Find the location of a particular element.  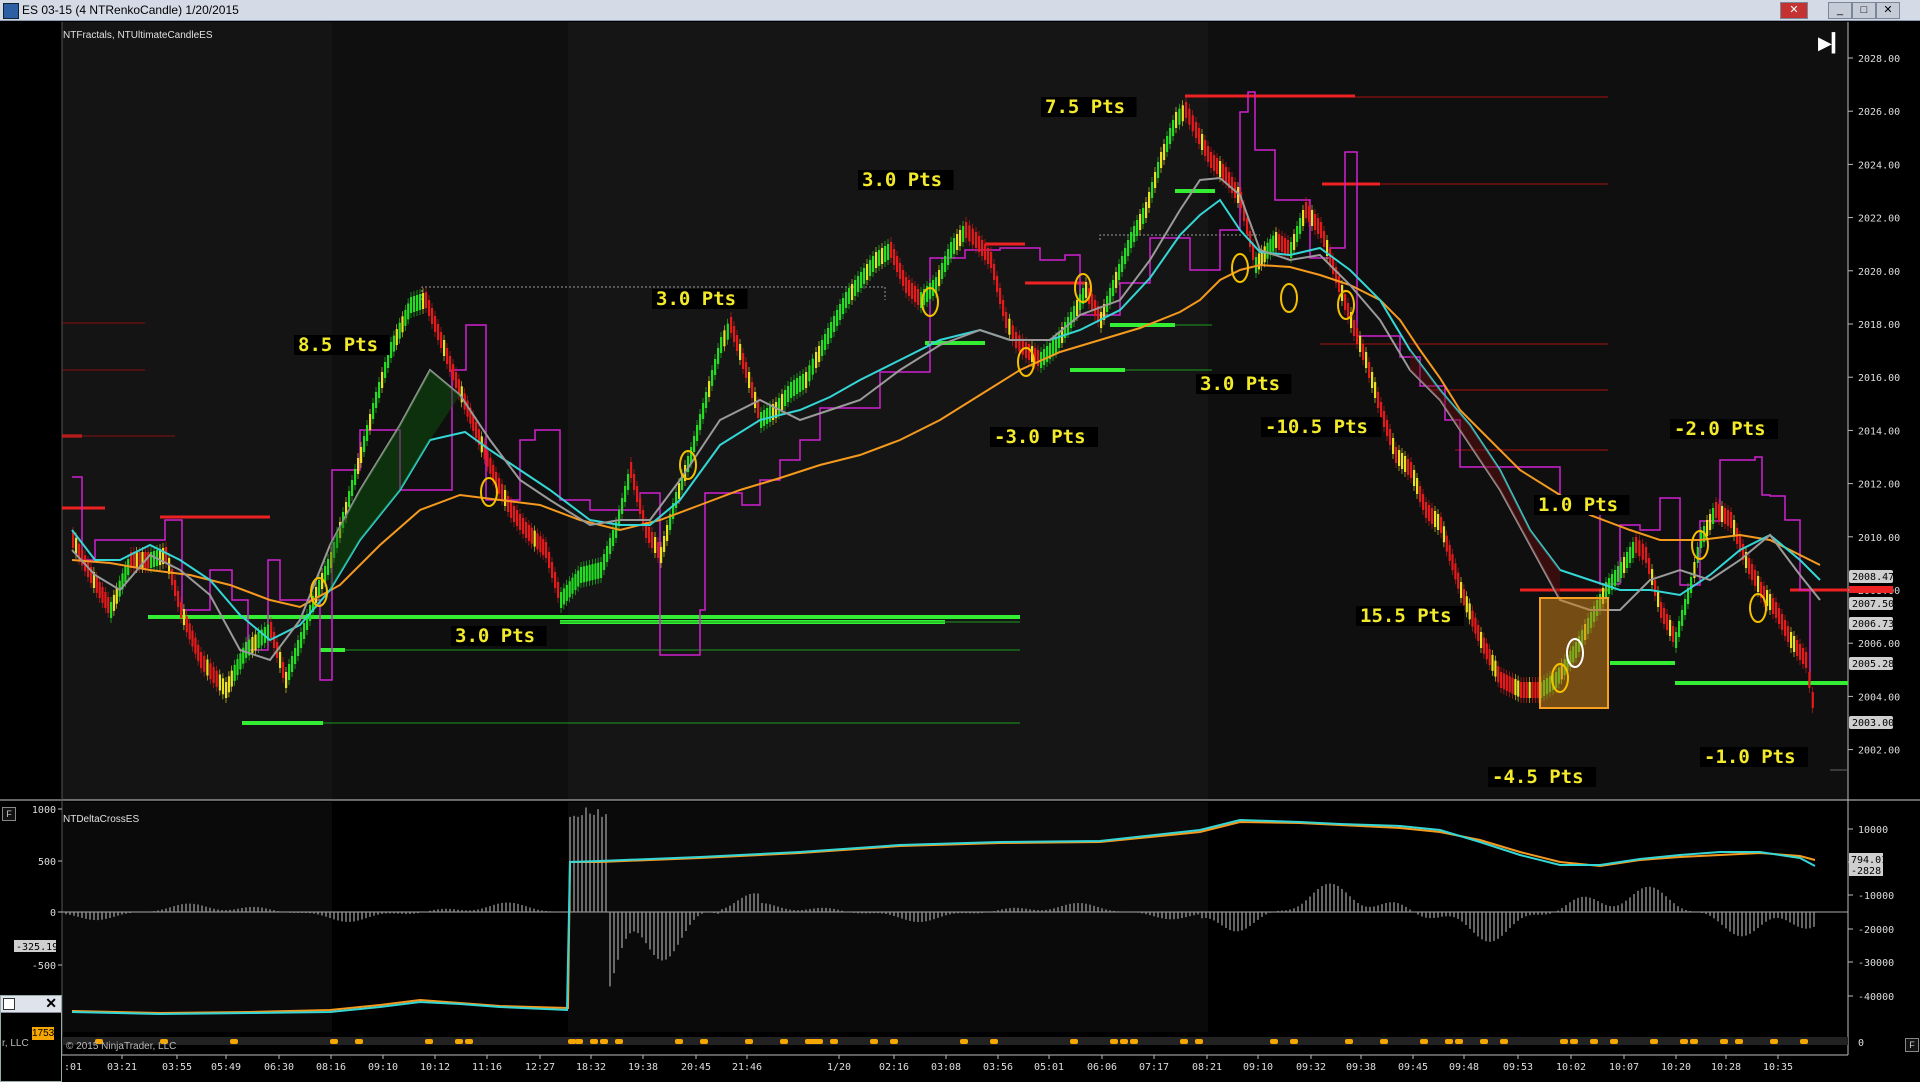

svg-text: 2006.73 is located at coordinates (1873, 624).